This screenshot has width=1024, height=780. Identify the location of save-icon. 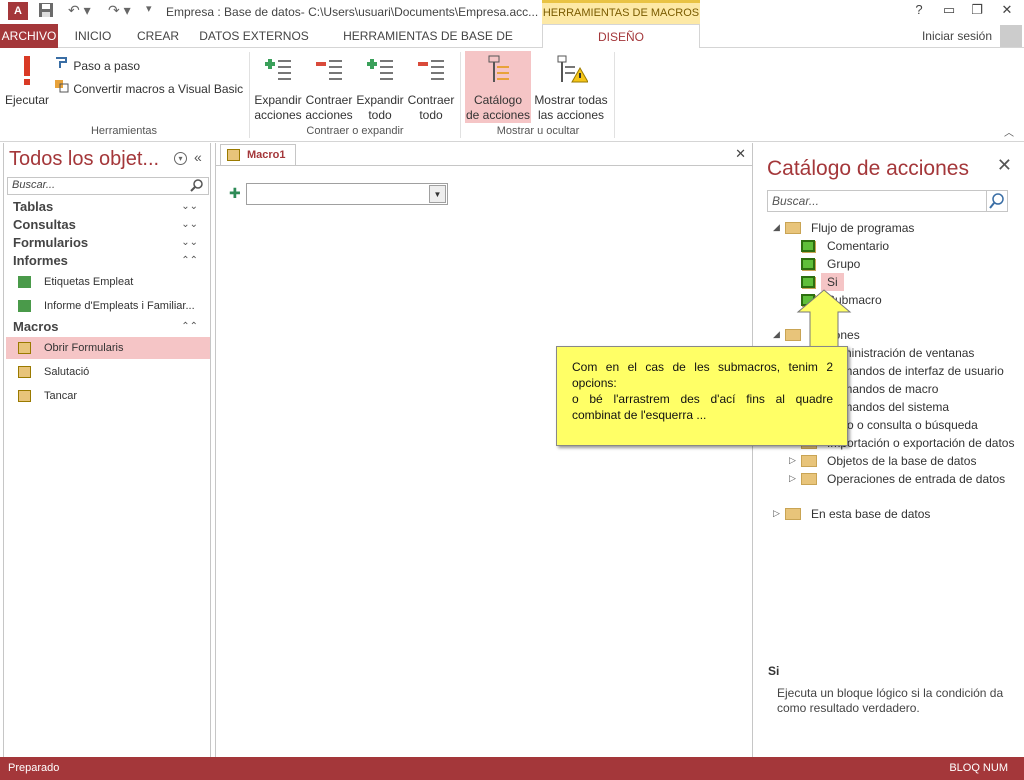
(46, 11).